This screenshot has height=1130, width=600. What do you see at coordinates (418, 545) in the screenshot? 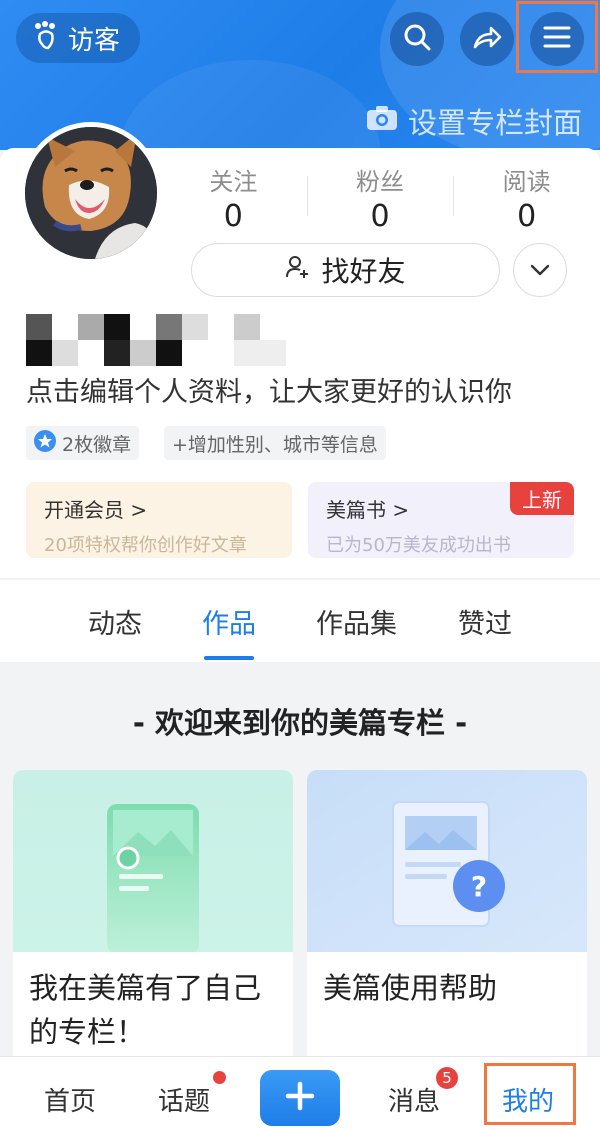
I see `book-promo-subtitle: 已为50万美友成功出书` at bounding box center [418, 545].